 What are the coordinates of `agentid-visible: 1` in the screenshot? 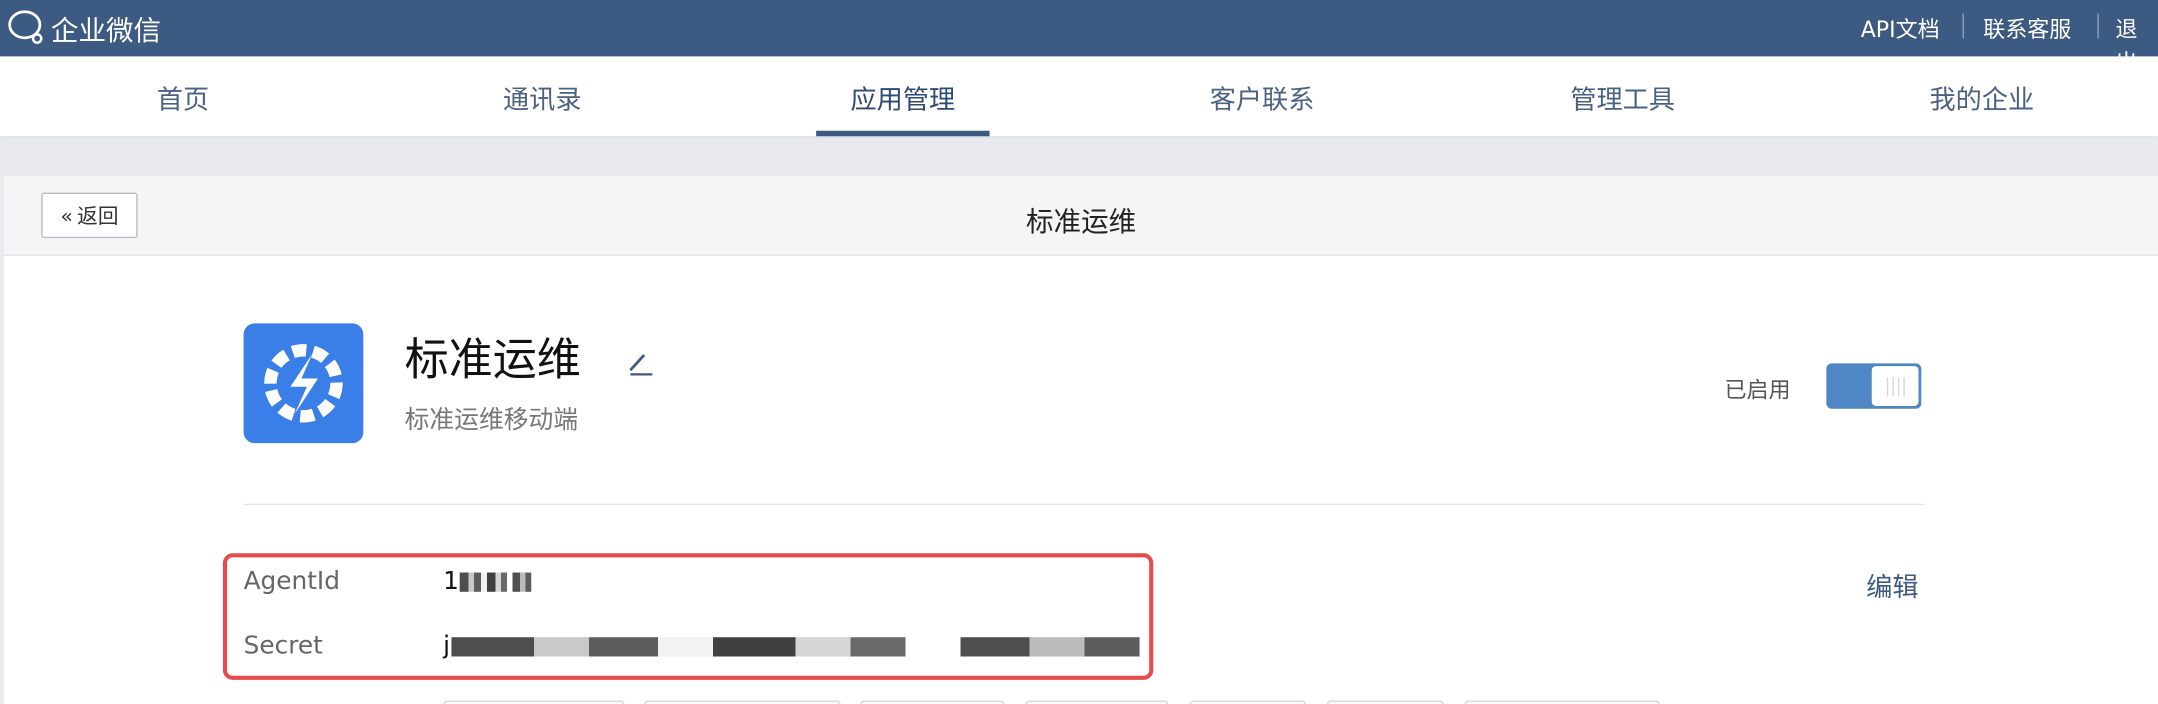 It's located at (451, 581).